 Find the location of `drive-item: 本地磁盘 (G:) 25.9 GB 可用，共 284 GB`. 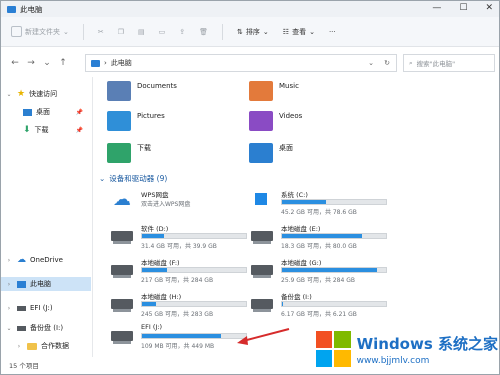

drive-item: 本地磁盘 (G:) 25.9 GB 可用，共 284 GB is located at coordinates (318, 274).